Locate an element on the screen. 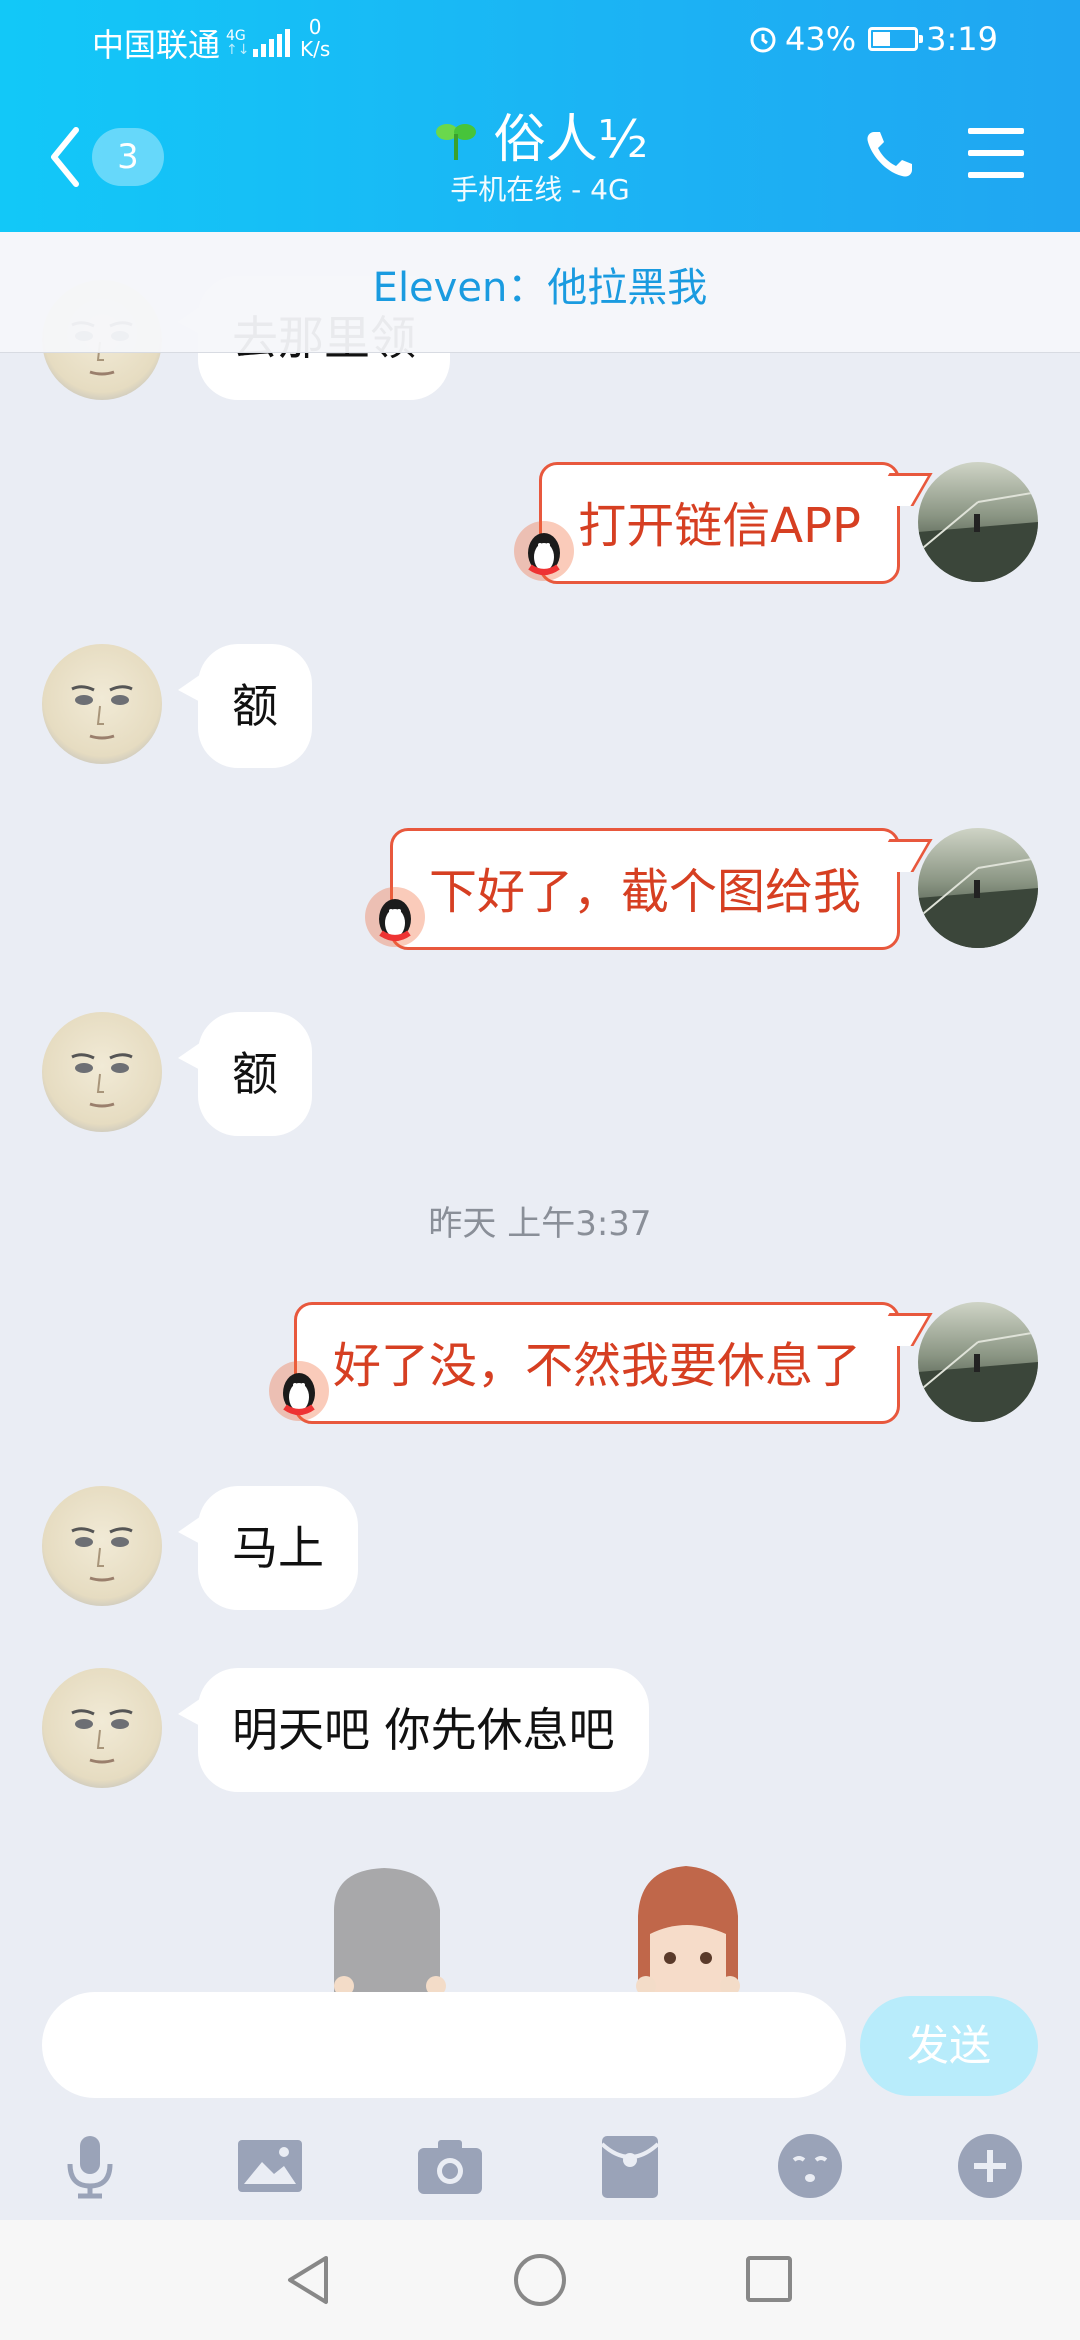 This screenshot has width=1080, height=2340. message-bubble-me: 打开链信APP is located at coordinates (723, 523).